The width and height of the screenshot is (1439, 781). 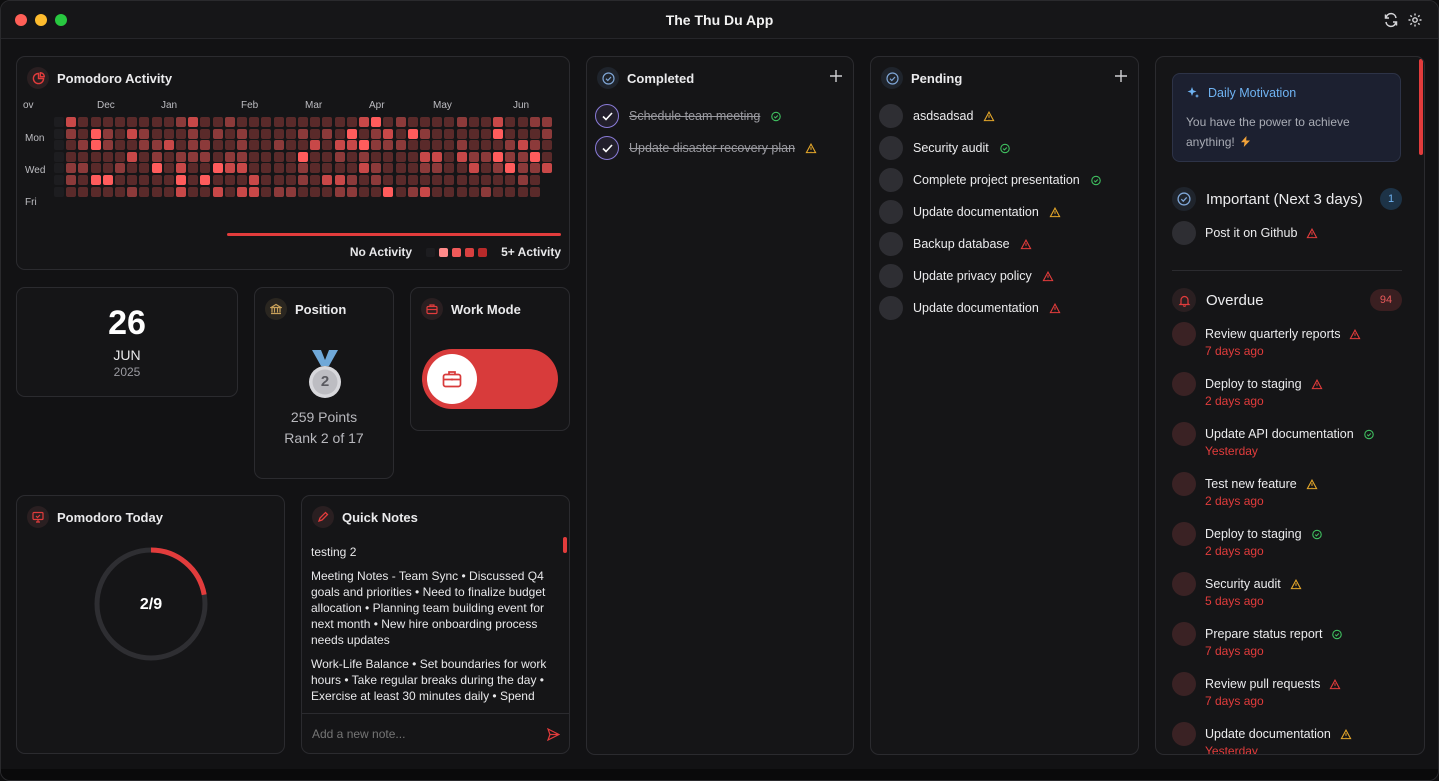 What do you see at coordinates (966, 276) in the screenshot?
I see `pending-task-item: Update privacy policy` at bounding box center [966, 276].